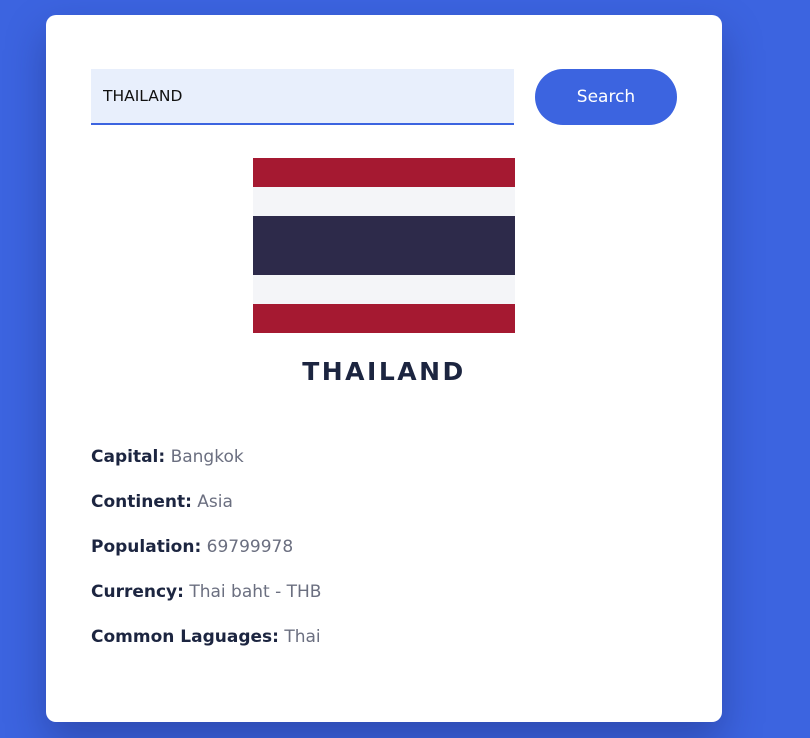  What do you see at coordinates (384, 602) in the screenshot?
I see `detail-currency: Currency: Thai baht - THB` at bounding box center [384, 602].